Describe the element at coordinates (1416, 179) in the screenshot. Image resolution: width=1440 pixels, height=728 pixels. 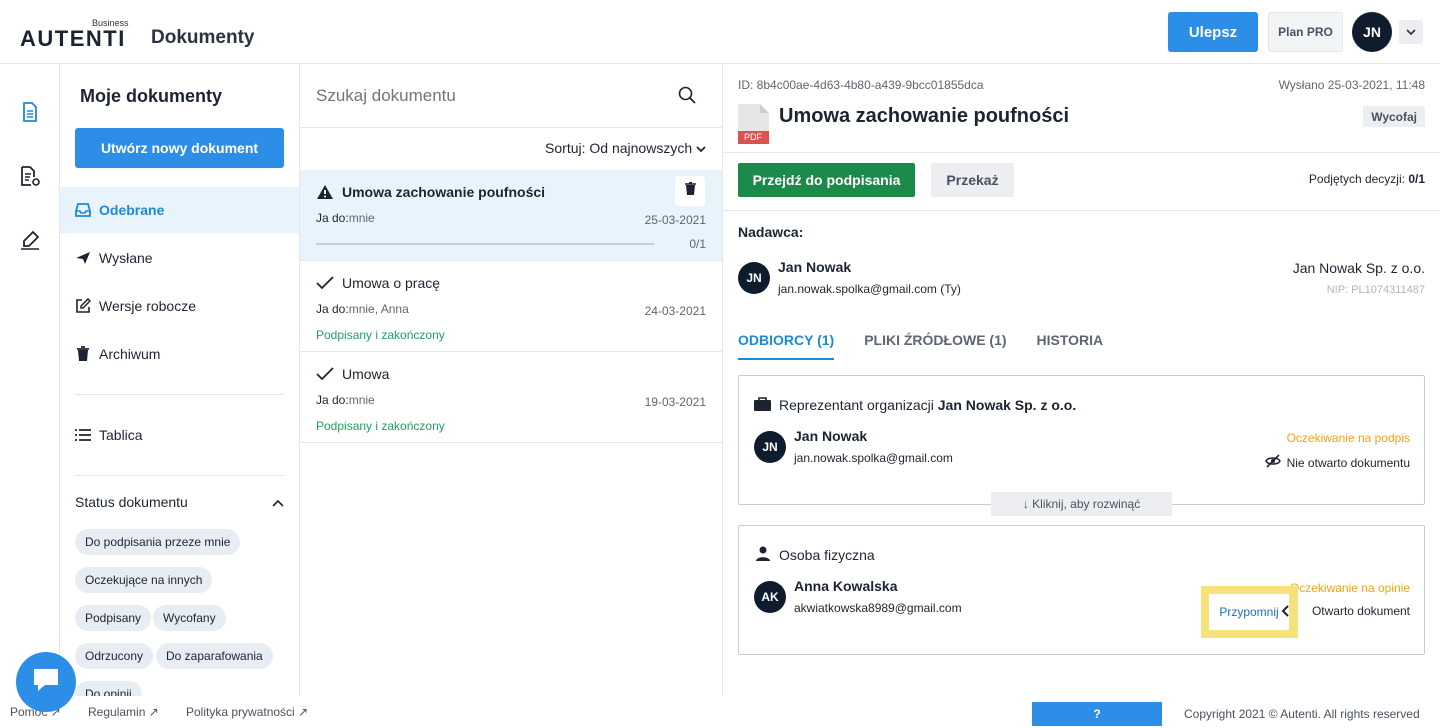
I see `decisions-value: 0/1` at that location.